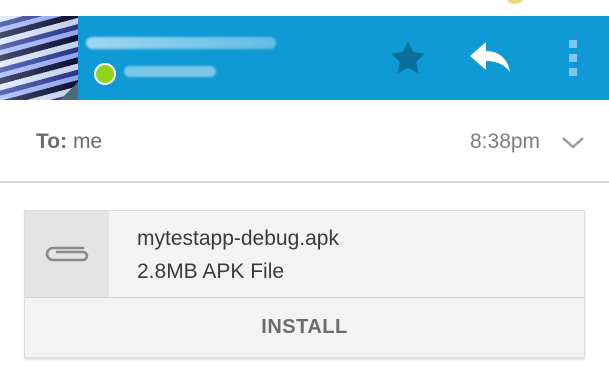 This screenshot has width=609, height=384. I want to click on more-vert-icon, so click(573, 58).